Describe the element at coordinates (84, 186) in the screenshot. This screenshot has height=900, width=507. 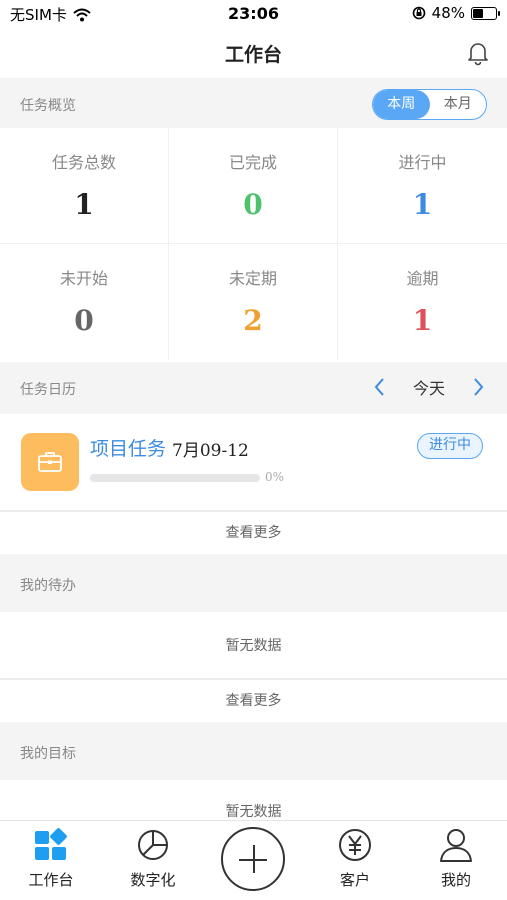
I see `stat-total: 任务总数 1` at that location.